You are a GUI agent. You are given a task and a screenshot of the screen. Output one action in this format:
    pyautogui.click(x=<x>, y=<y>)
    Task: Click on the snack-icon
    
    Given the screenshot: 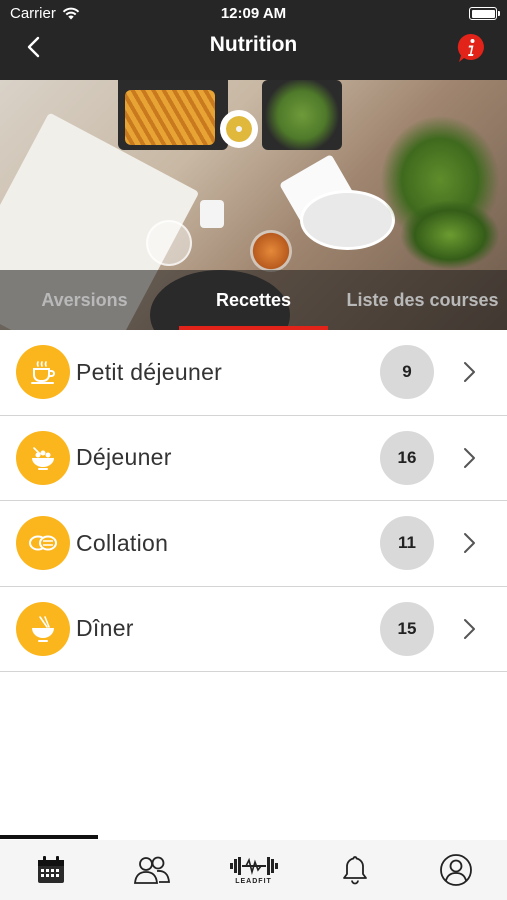 What is the action you would take?
    pyautogui.click(x=43, y=543)
    